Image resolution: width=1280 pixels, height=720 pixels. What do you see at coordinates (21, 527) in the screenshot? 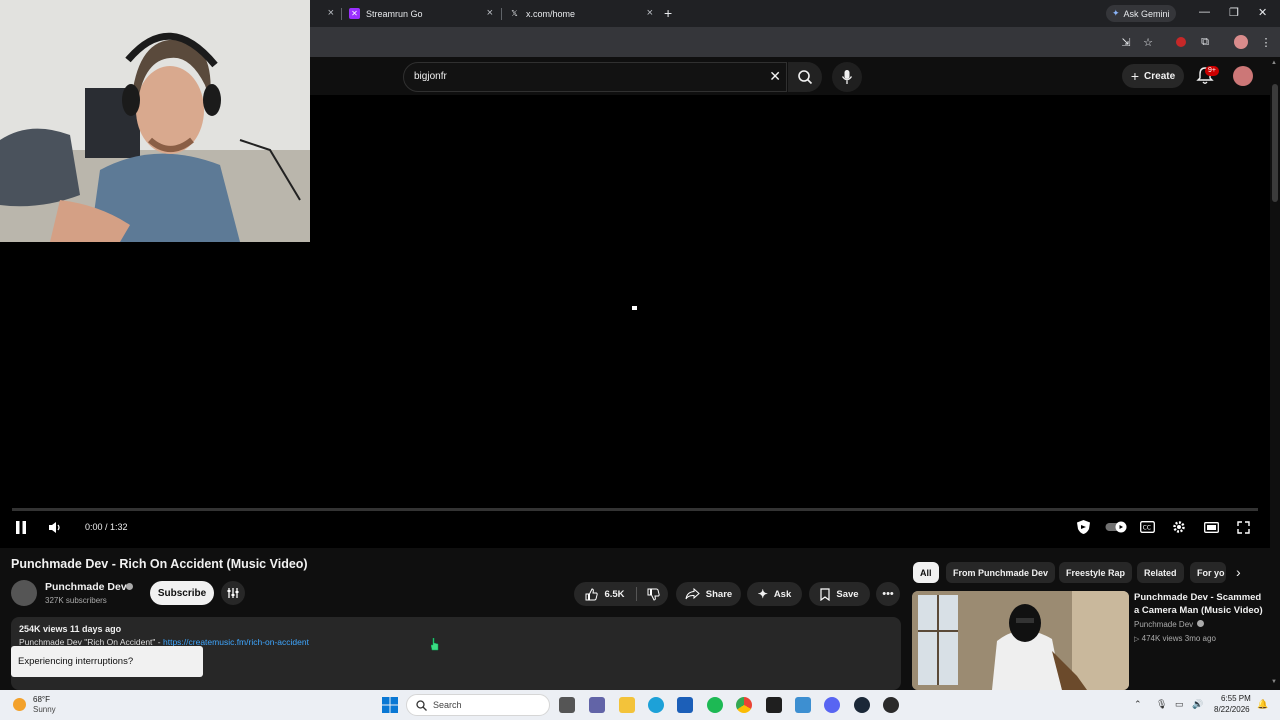
I see `pause-button` at bounding box center [21, 527].